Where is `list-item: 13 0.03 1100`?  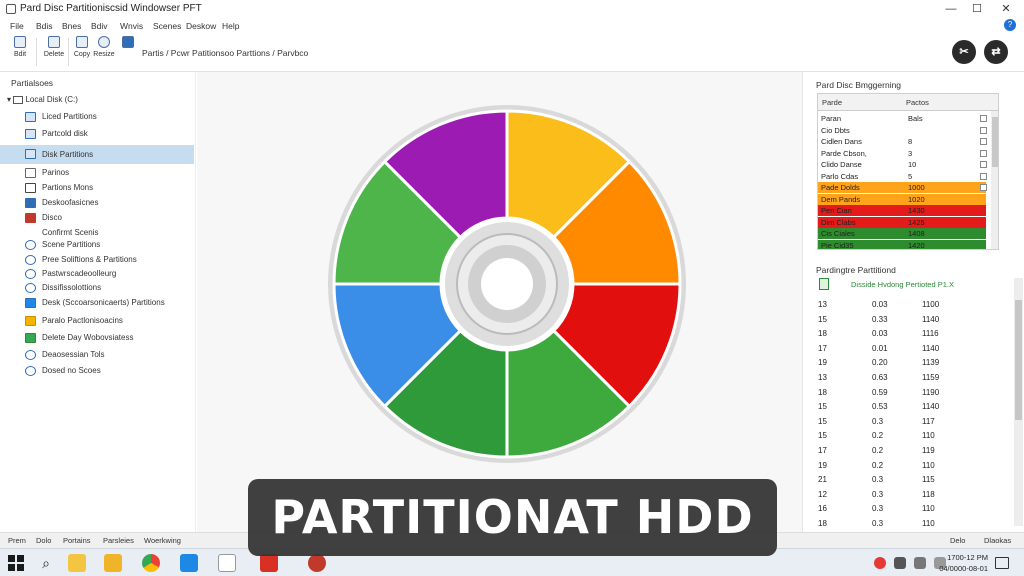
list-item: 13 0.03 1100 is located at coordinates (912, 306).